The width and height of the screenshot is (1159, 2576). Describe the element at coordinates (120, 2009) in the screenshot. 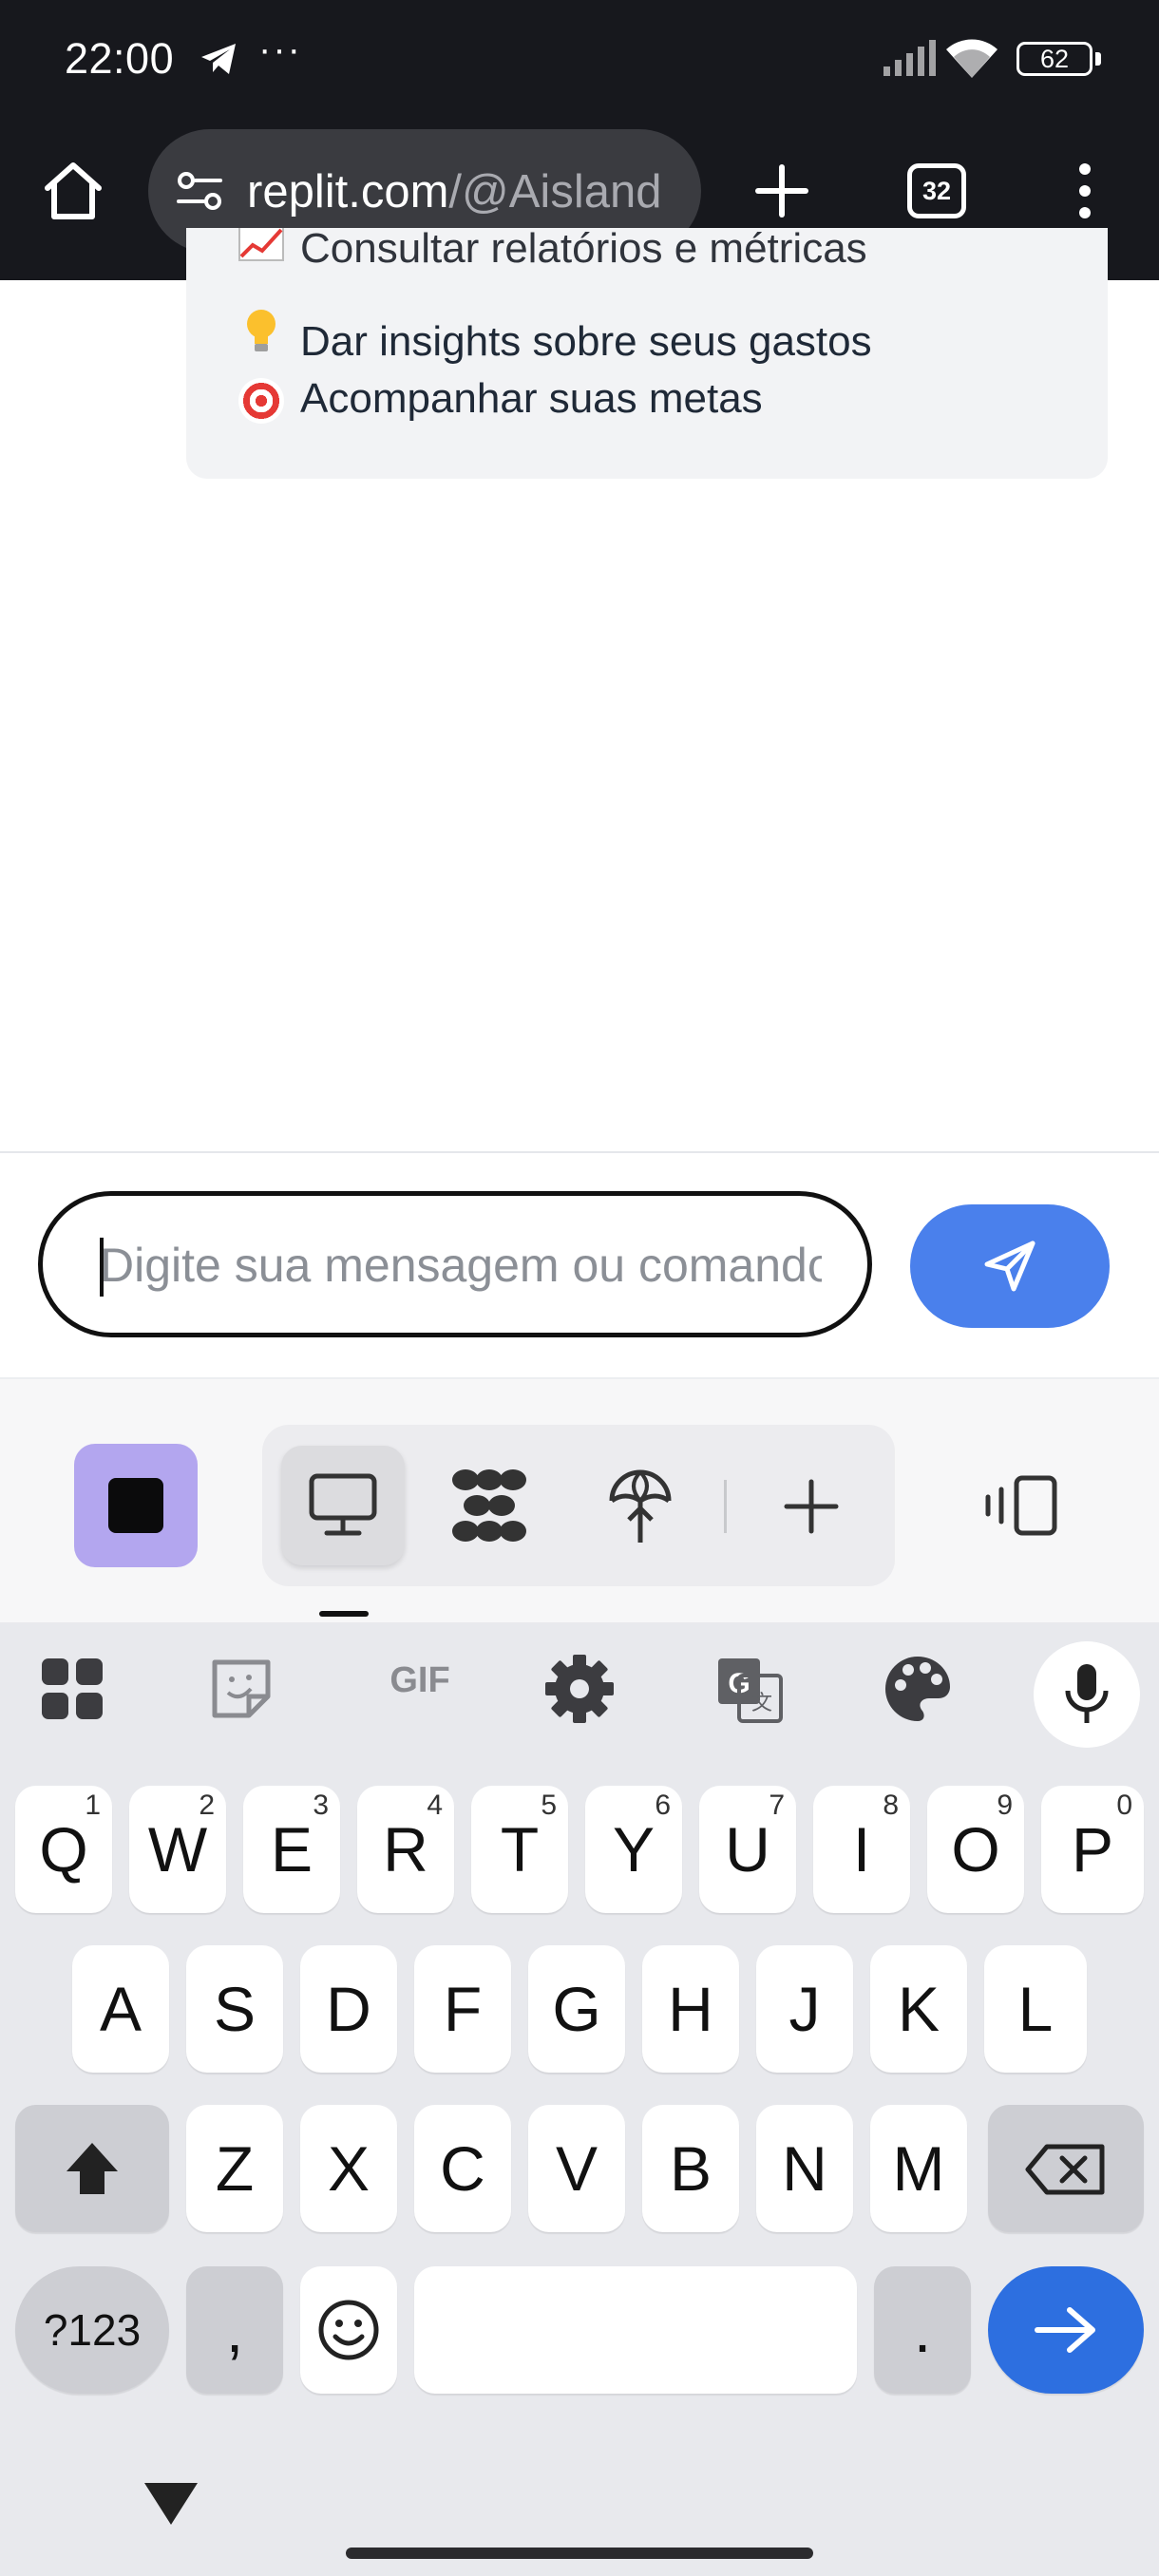

I see `key-a: A` at that location.